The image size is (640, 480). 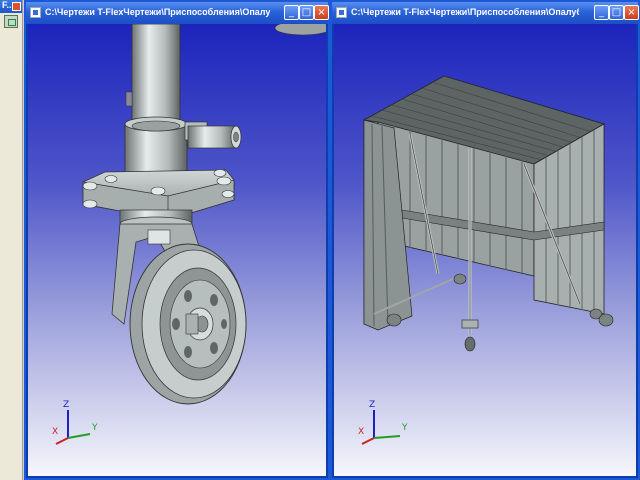 I want to click on model-tree-icon, so click(x=11, y=21).